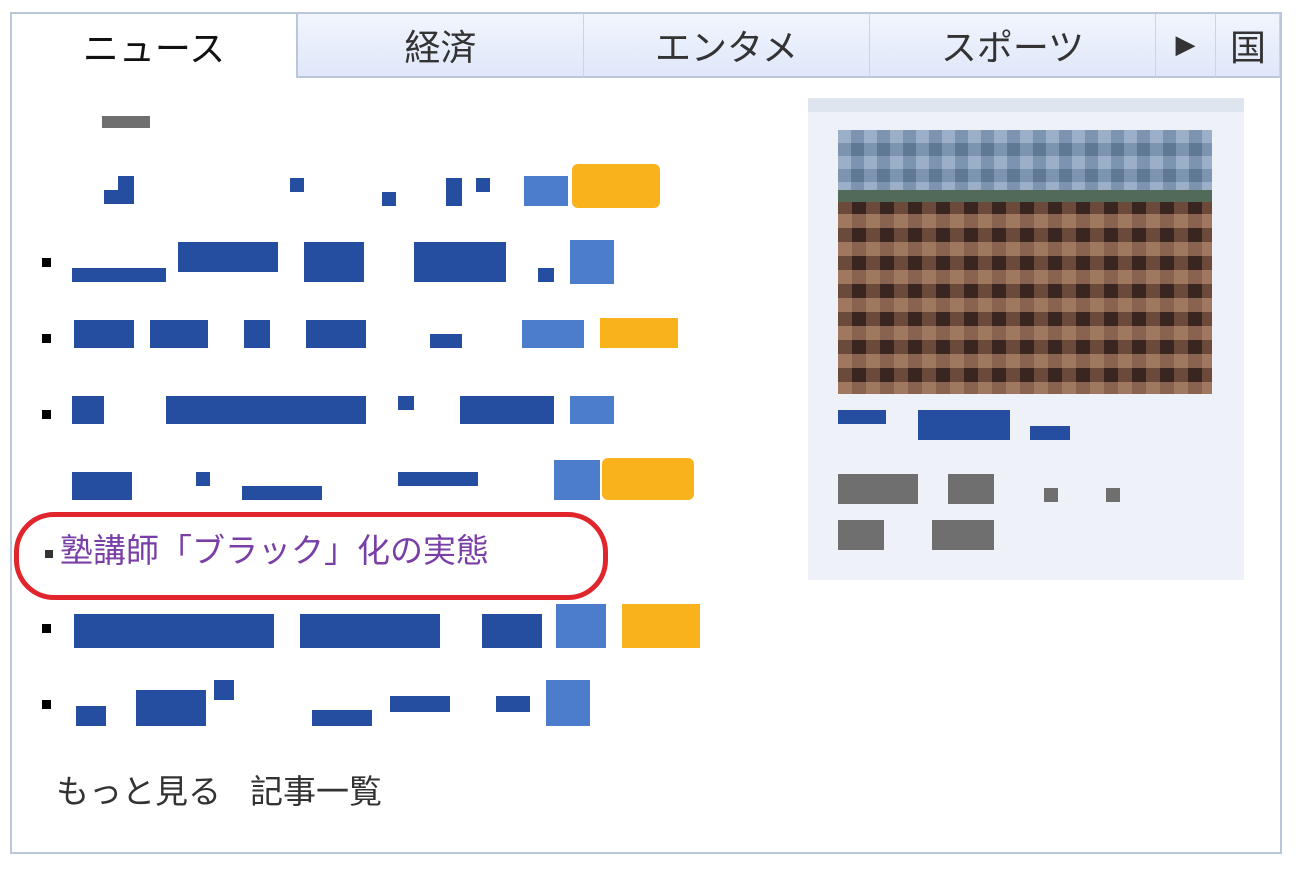 The image size is (1300, 871). I want to click on tab-label: 経済, so click(440, 48).